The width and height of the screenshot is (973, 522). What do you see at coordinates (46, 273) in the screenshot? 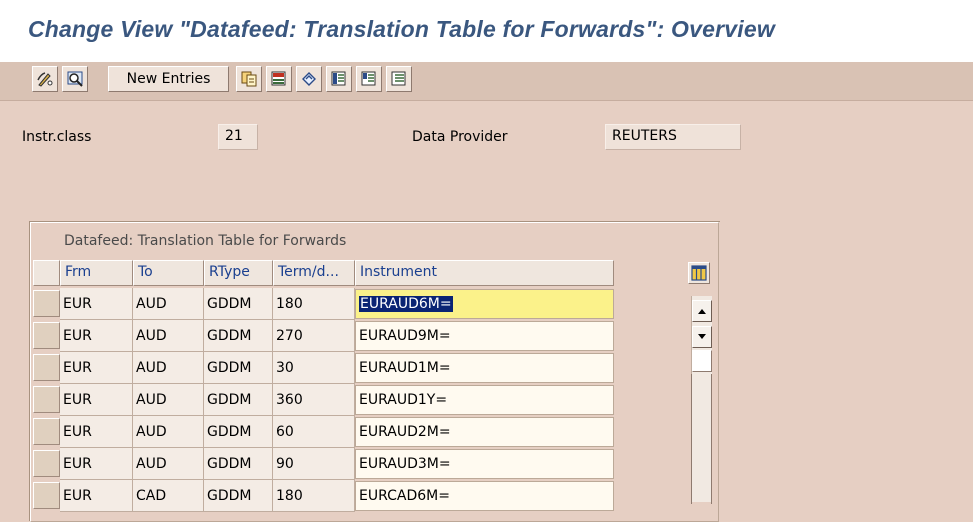
I see `select-all-rows-button` at bounding box center [46, 273].